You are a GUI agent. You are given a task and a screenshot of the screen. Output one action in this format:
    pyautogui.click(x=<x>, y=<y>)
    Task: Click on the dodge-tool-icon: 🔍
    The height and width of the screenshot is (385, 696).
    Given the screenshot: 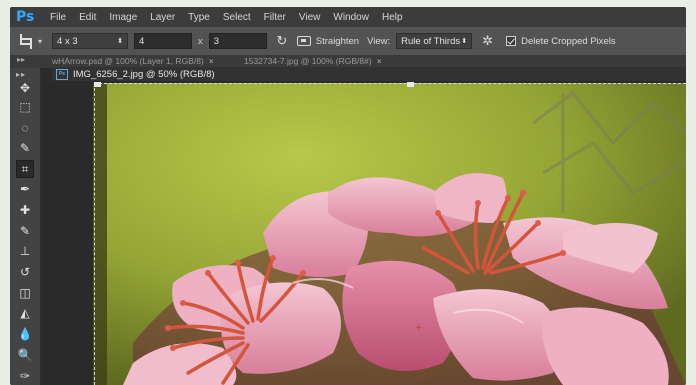 What is the action you would take?
    pyautogui.click(x=25, y=355)
    